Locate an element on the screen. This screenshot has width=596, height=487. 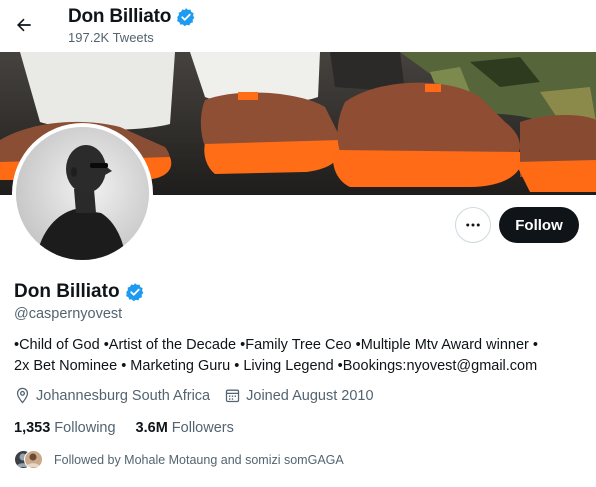
location-text: Johannesburg South Africa is located at coordinates (123, 395).